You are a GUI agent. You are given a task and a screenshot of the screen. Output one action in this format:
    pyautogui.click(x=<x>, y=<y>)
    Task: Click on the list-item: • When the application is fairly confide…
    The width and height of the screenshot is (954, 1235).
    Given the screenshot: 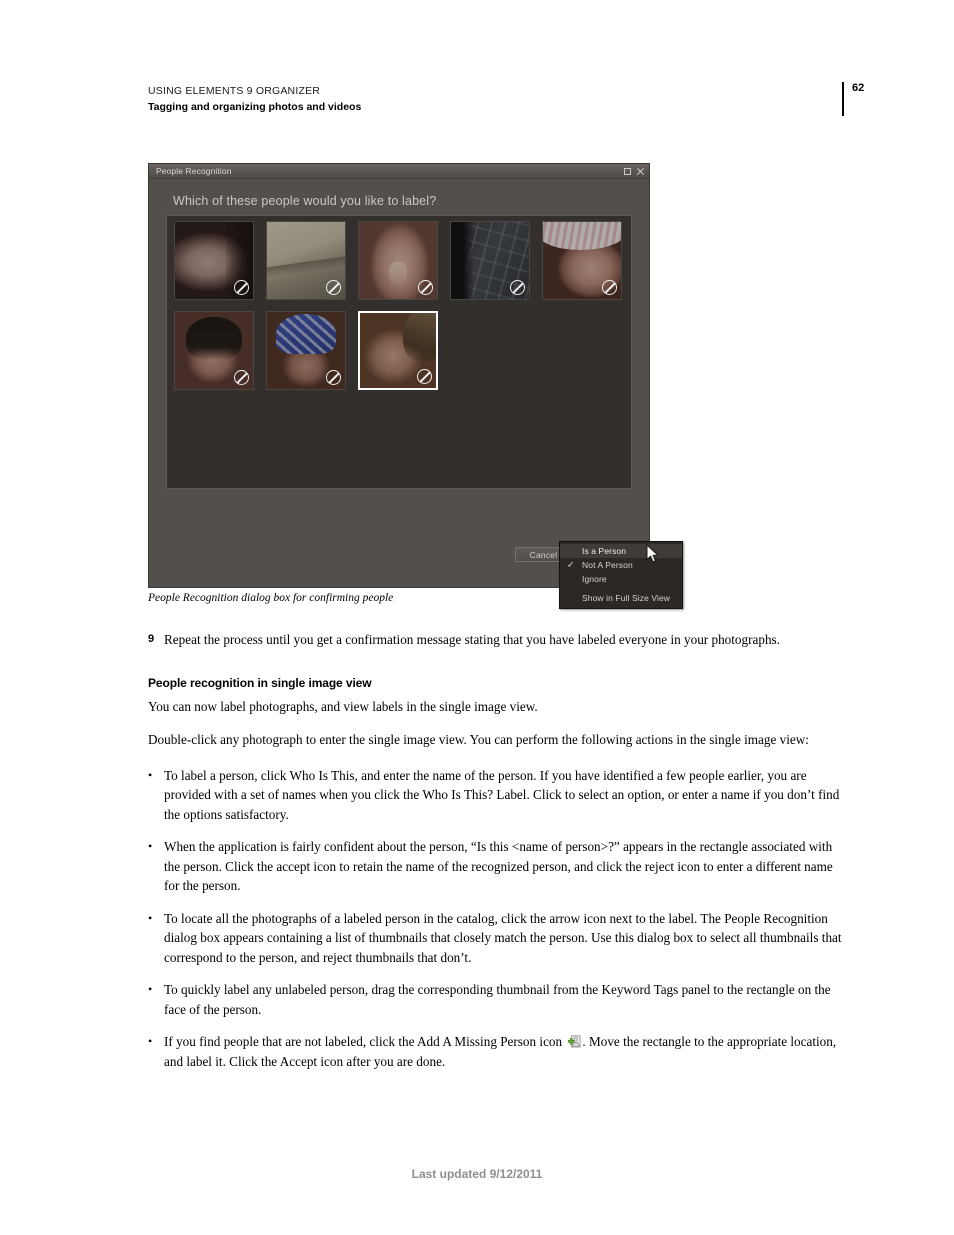 What is the action you would take?
    pyautogui.click(x=498, y=866)
    